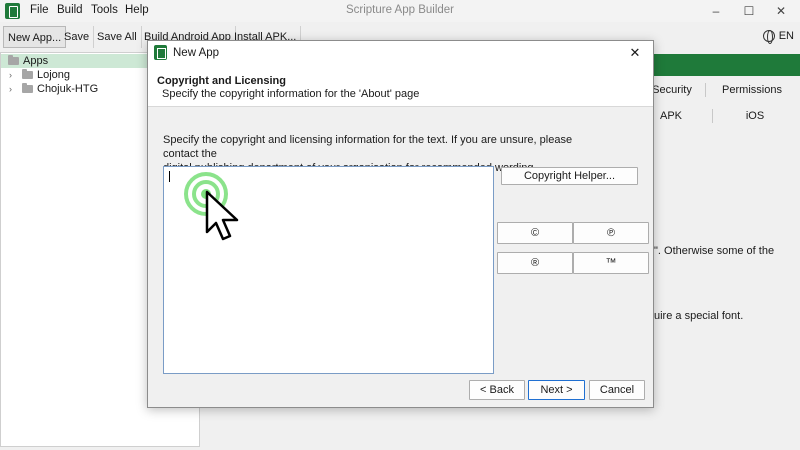  Describe the element at coordinates (714, 251) in the screenshot. I see `settings-text: ". Otherwise some of the` at that location.